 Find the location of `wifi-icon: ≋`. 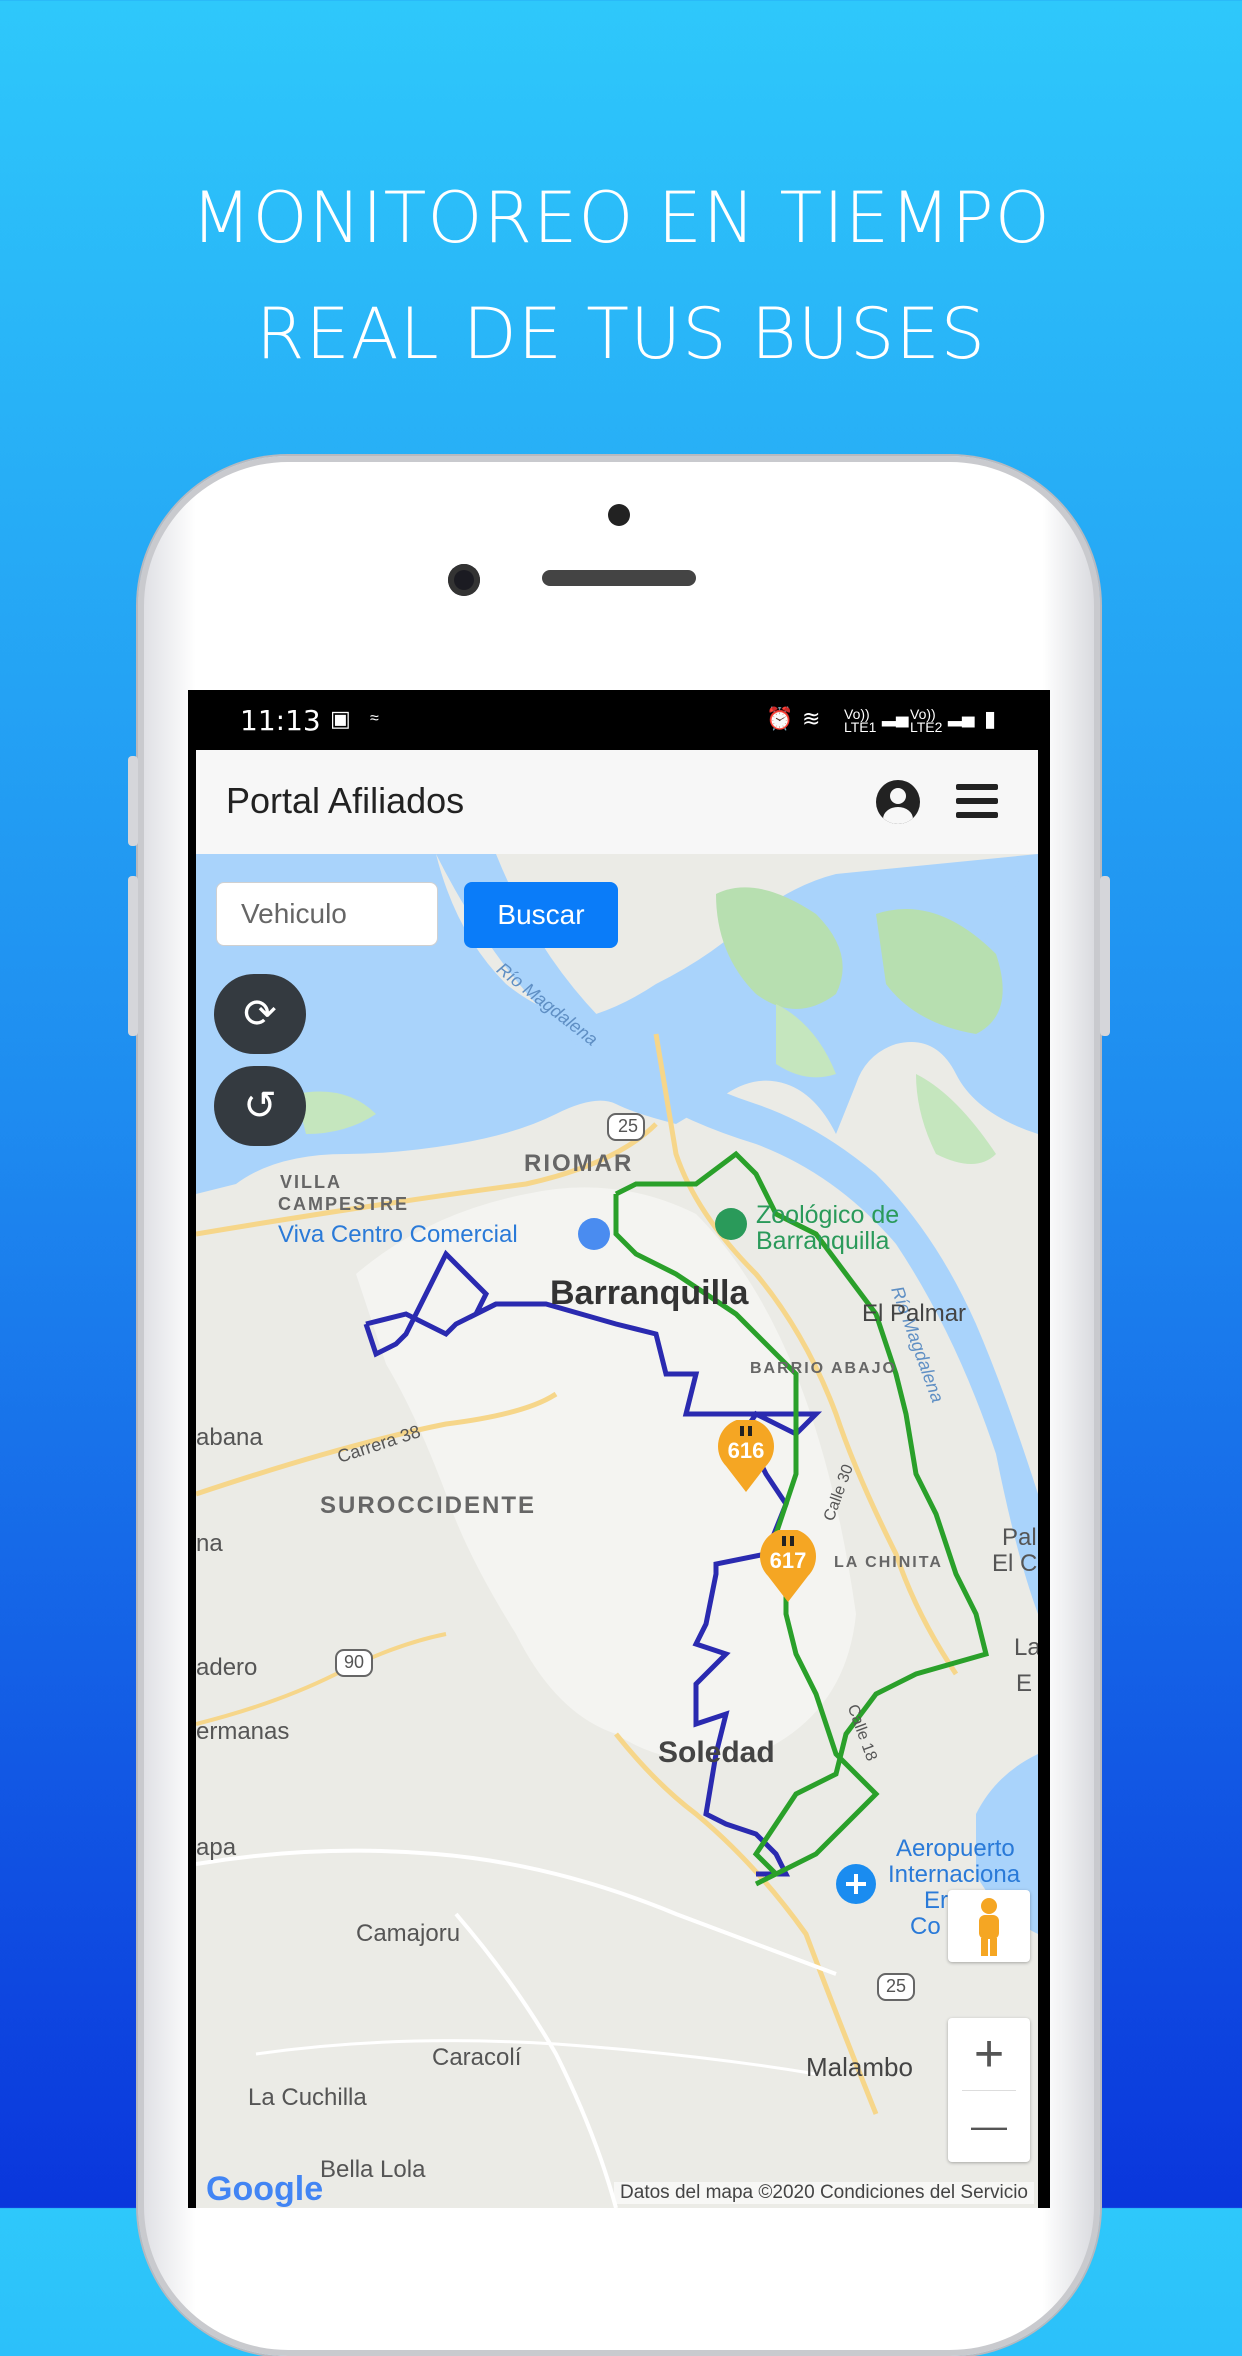

wifi-icon: ≋ is located at coordinates (811, 718).